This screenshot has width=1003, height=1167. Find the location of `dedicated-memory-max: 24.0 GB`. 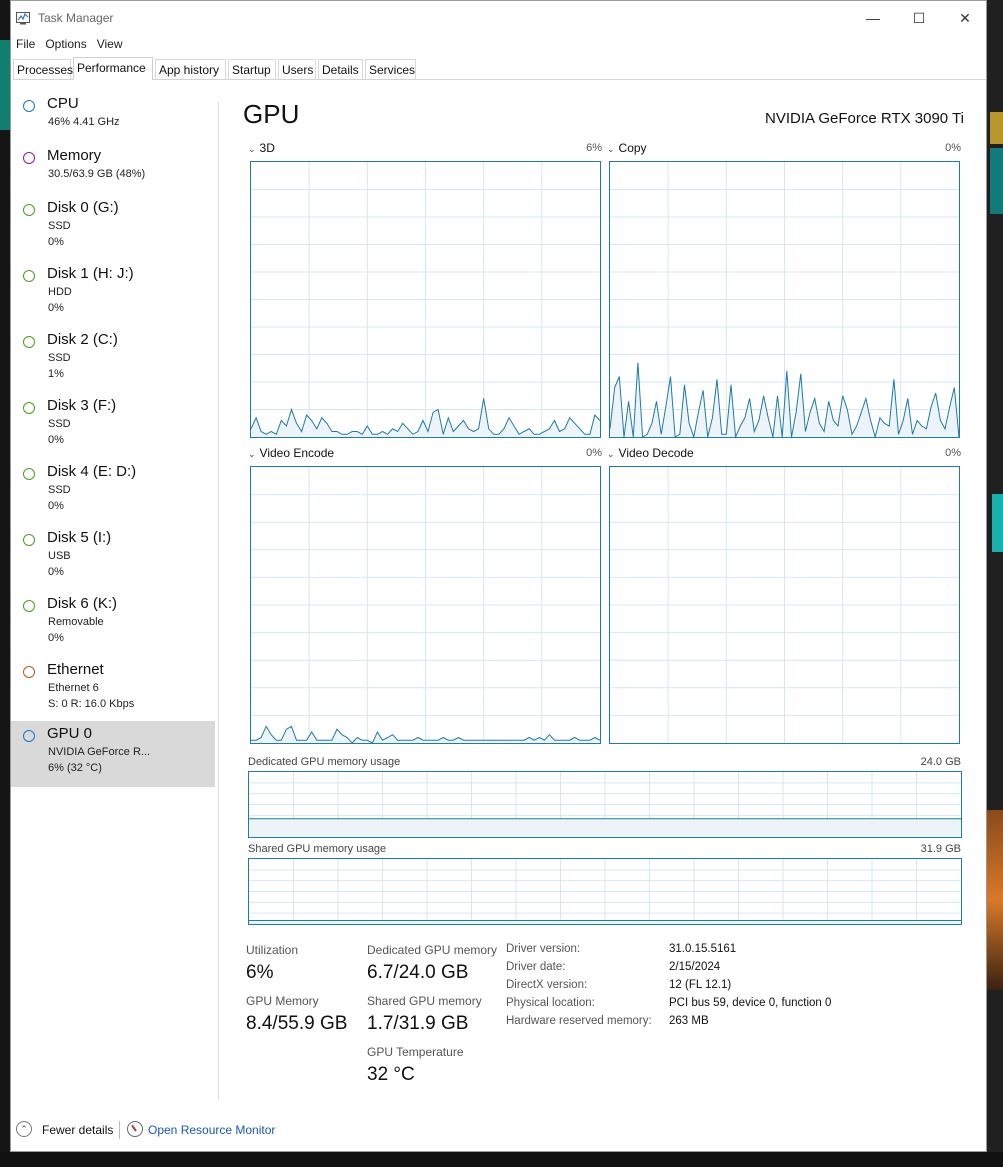

dedicated-memory-max: 24.0 GB is located at coordinates (940, 762).